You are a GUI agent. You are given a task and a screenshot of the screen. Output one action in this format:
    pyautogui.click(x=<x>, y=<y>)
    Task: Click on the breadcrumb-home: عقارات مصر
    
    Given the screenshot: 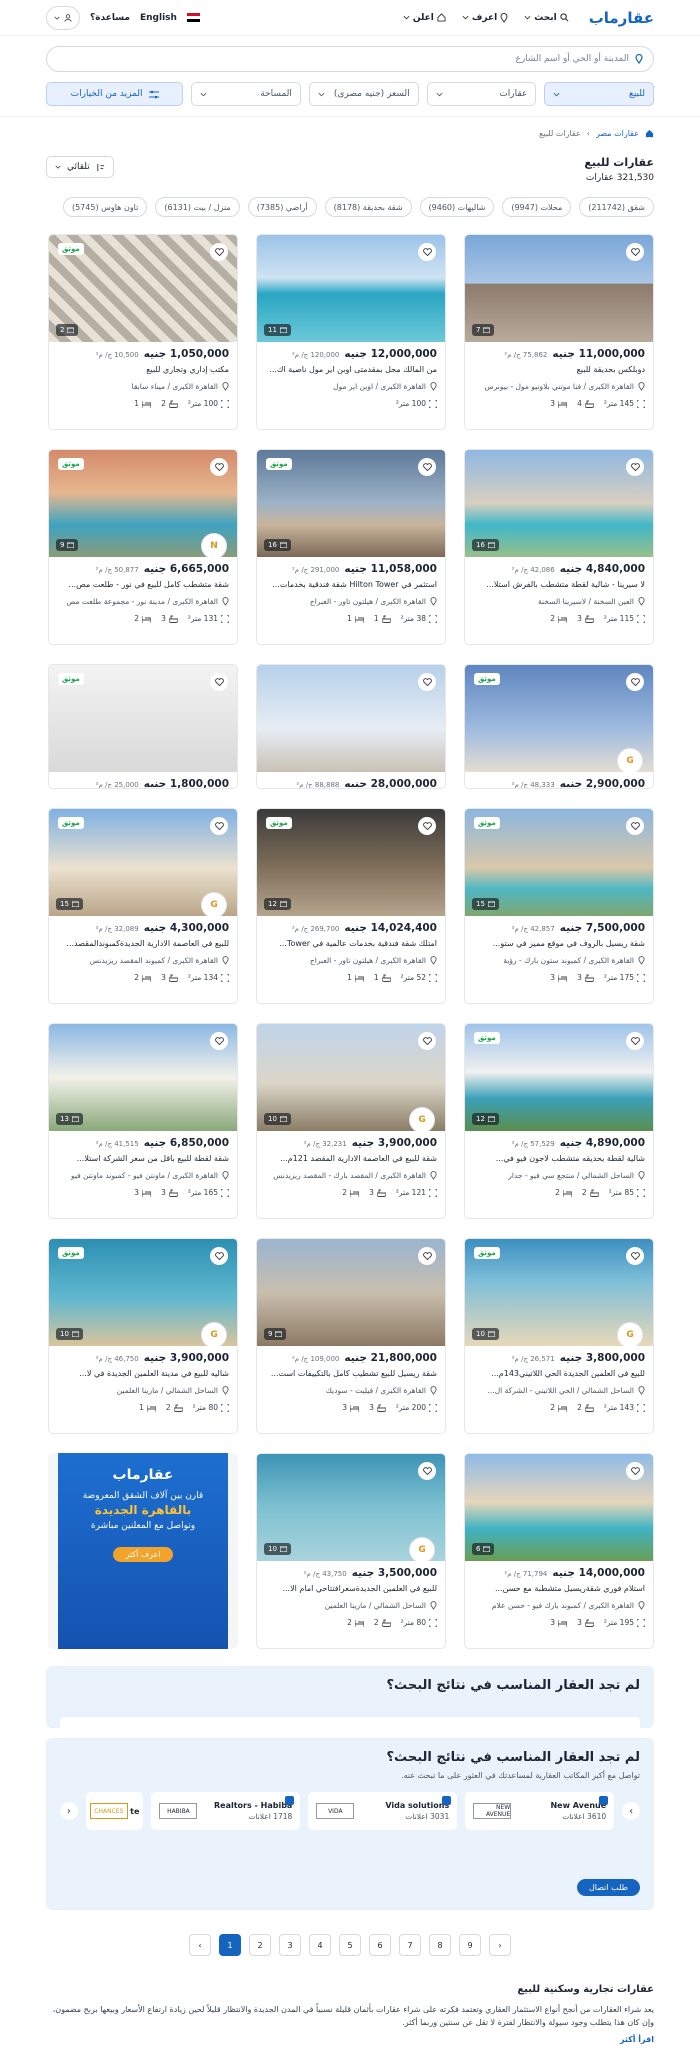 What is the action you would take?
    pyautogui.click(x=617, y=133)
    